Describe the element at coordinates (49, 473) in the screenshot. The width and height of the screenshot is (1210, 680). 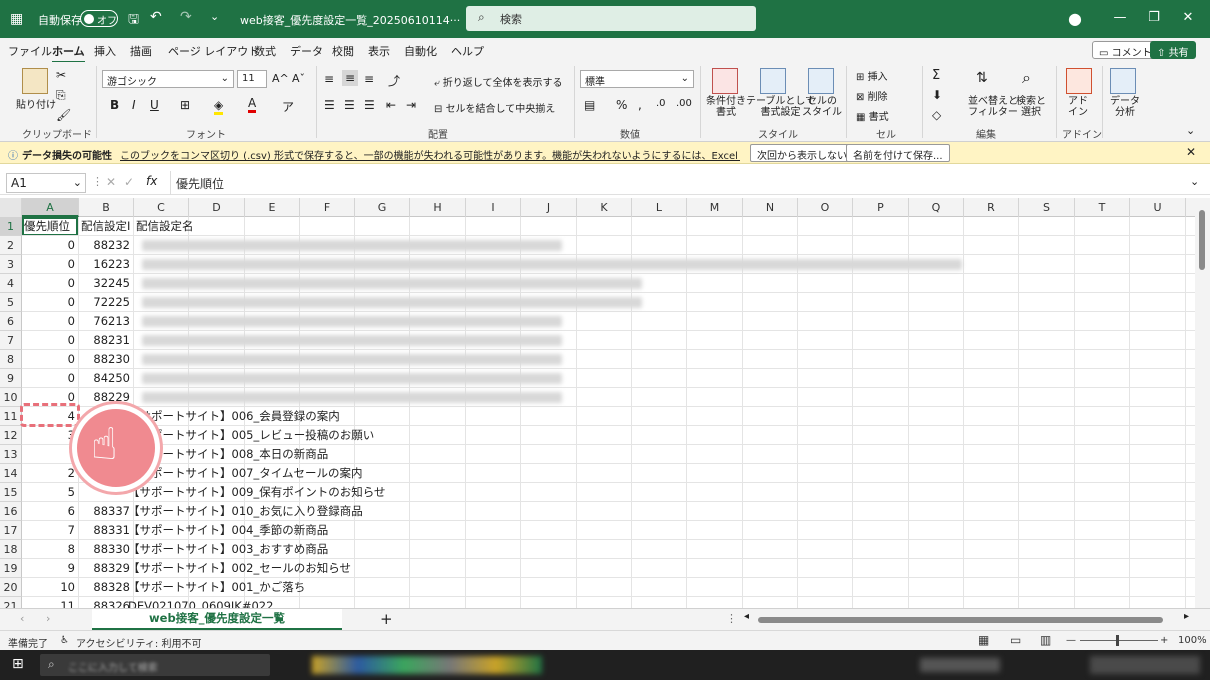
I see `cell-a: 2` at that location.